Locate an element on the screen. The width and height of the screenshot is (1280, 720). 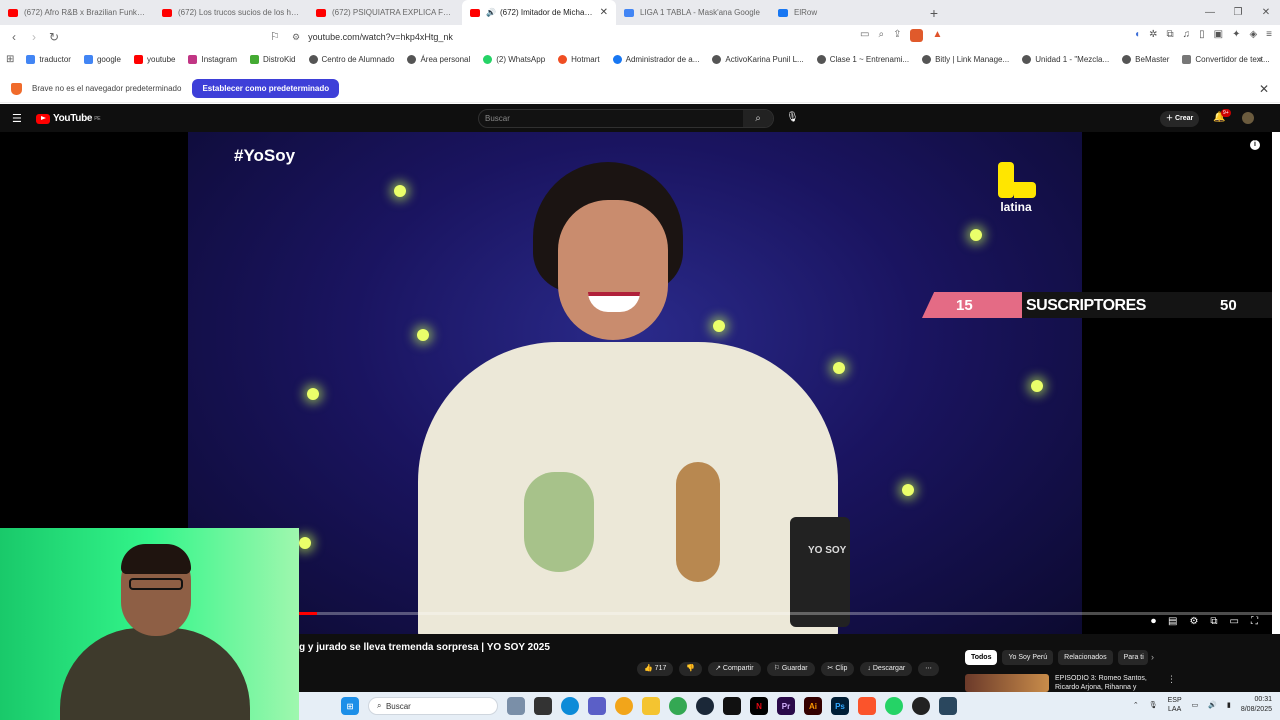
volume-icon: 🔊 is located at coordinates (1212, 705).